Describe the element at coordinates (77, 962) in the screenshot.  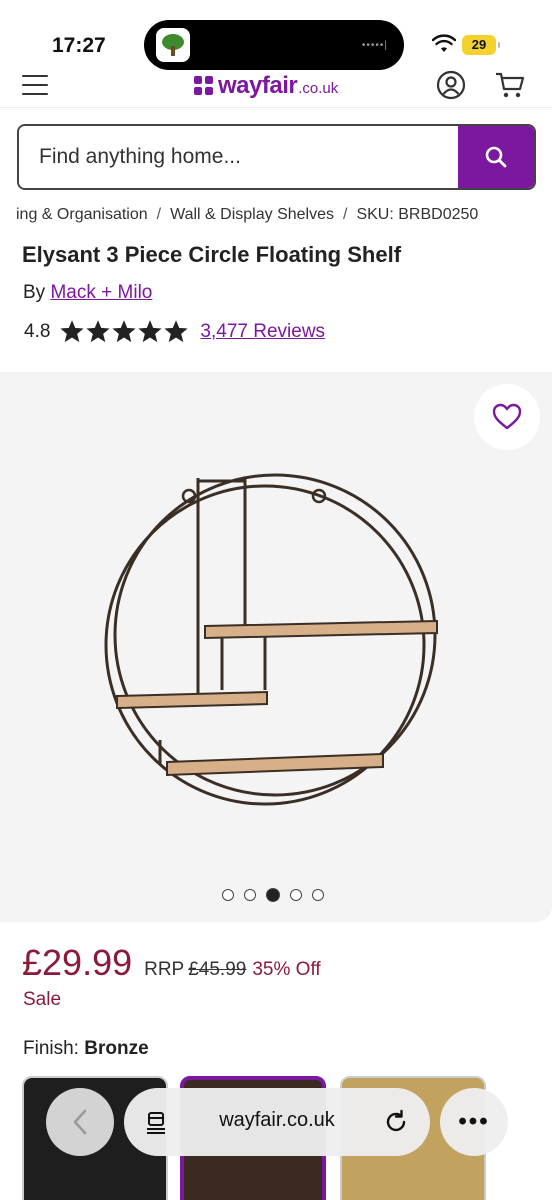
I see `sale-price: £29.99` at that location.